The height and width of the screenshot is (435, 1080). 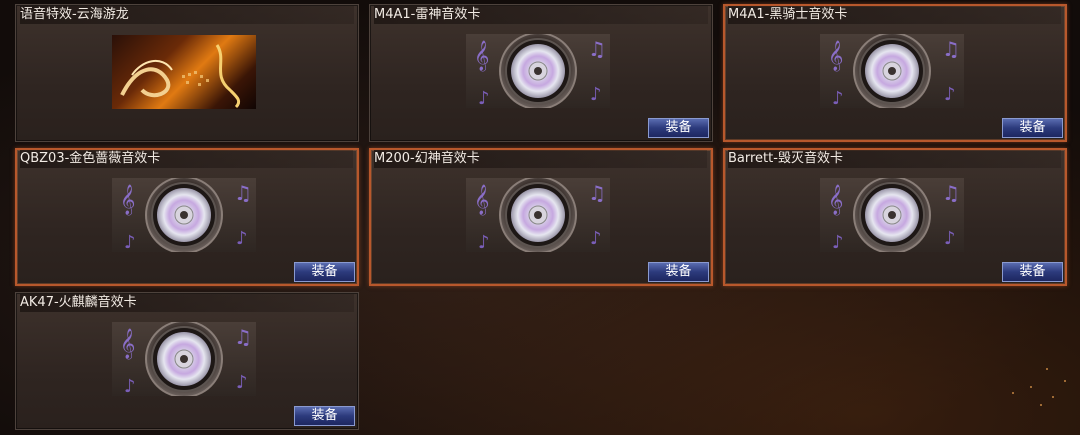 I want to click on item-card-m4a1-black-knight: M4A1-黑骑士音效卡 装备, so click(x=895, y=73).